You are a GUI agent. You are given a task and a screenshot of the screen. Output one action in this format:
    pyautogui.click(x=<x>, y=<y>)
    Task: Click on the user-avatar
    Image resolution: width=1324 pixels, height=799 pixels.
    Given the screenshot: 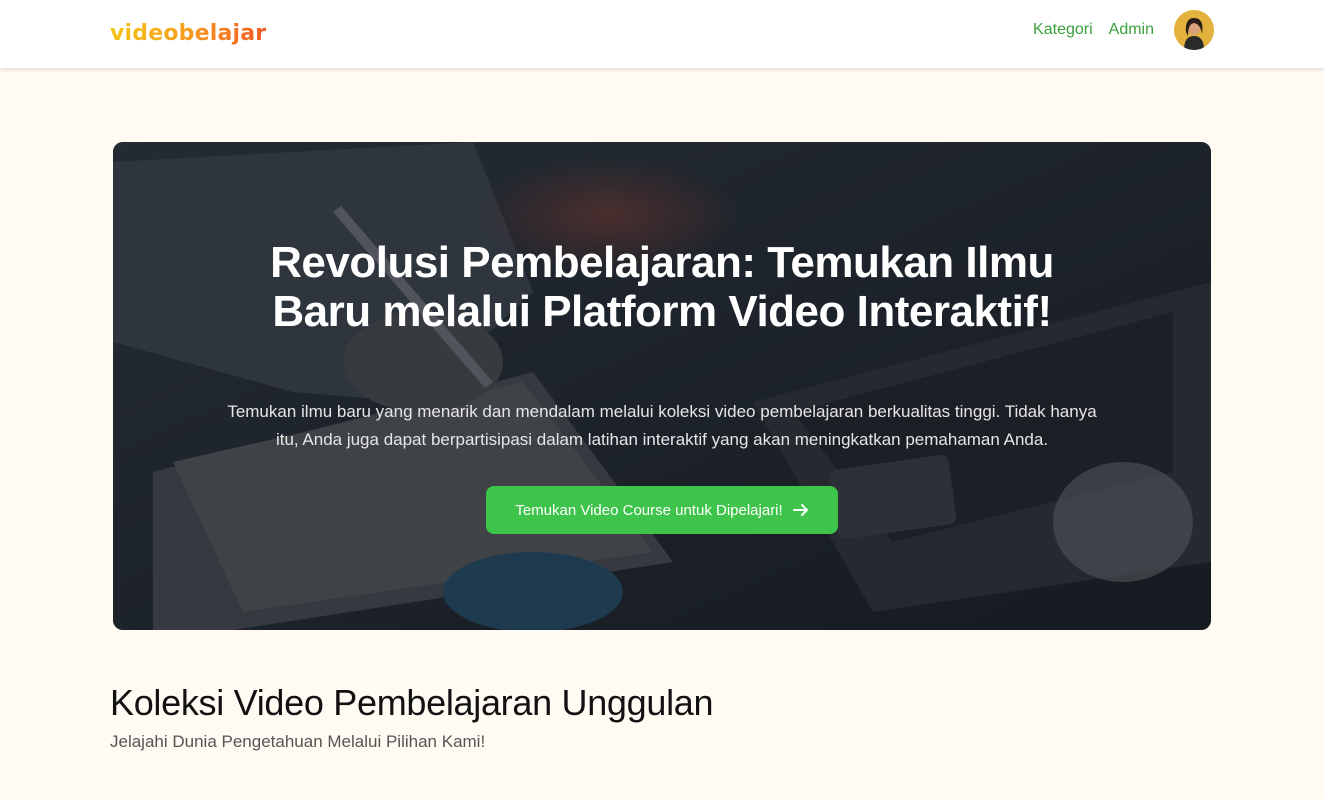 What is the action you would take?
    pyautogui.click(x=1194, y=30)
    